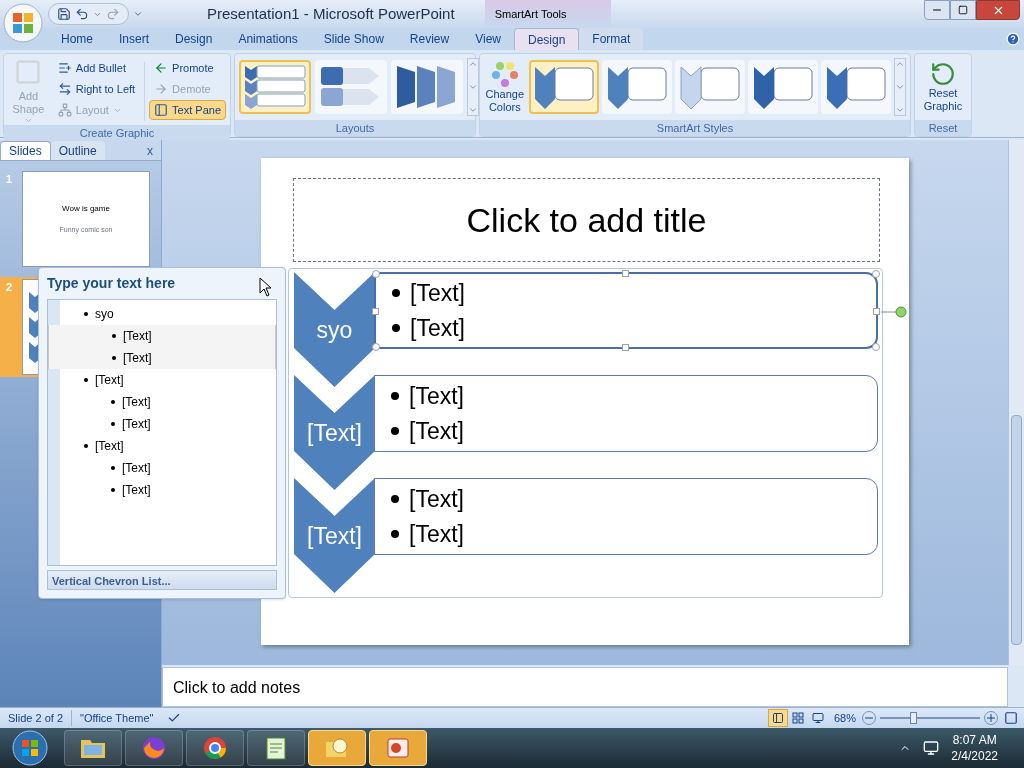 The width and height of the screenshot is (1024, 768). Describe the element at coordinates (104, 314) in the screenshot. I see `outline-item: syo` at that location.